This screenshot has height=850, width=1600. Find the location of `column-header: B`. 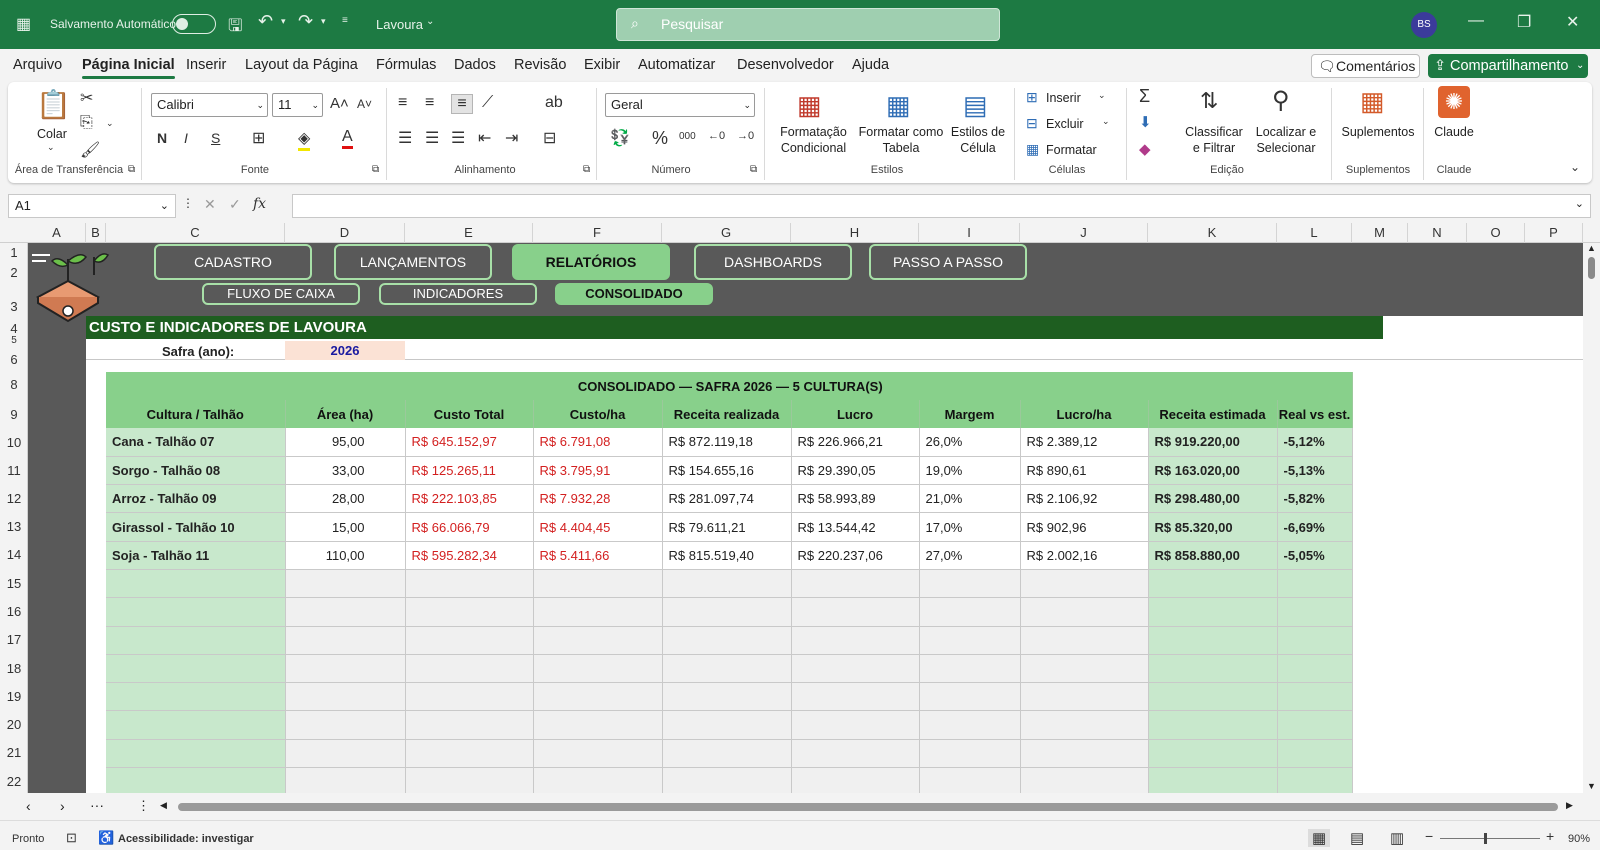

column-header: B is located at coordinates (96, 233).